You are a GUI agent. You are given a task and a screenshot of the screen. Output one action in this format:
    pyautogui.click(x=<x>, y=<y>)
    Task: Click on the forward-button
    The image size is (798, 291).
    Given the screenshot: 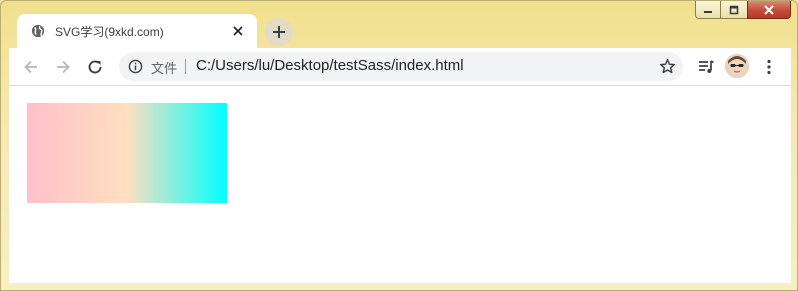 What is the action you would take?
    pyautogui.click(x=63, y=67)
    